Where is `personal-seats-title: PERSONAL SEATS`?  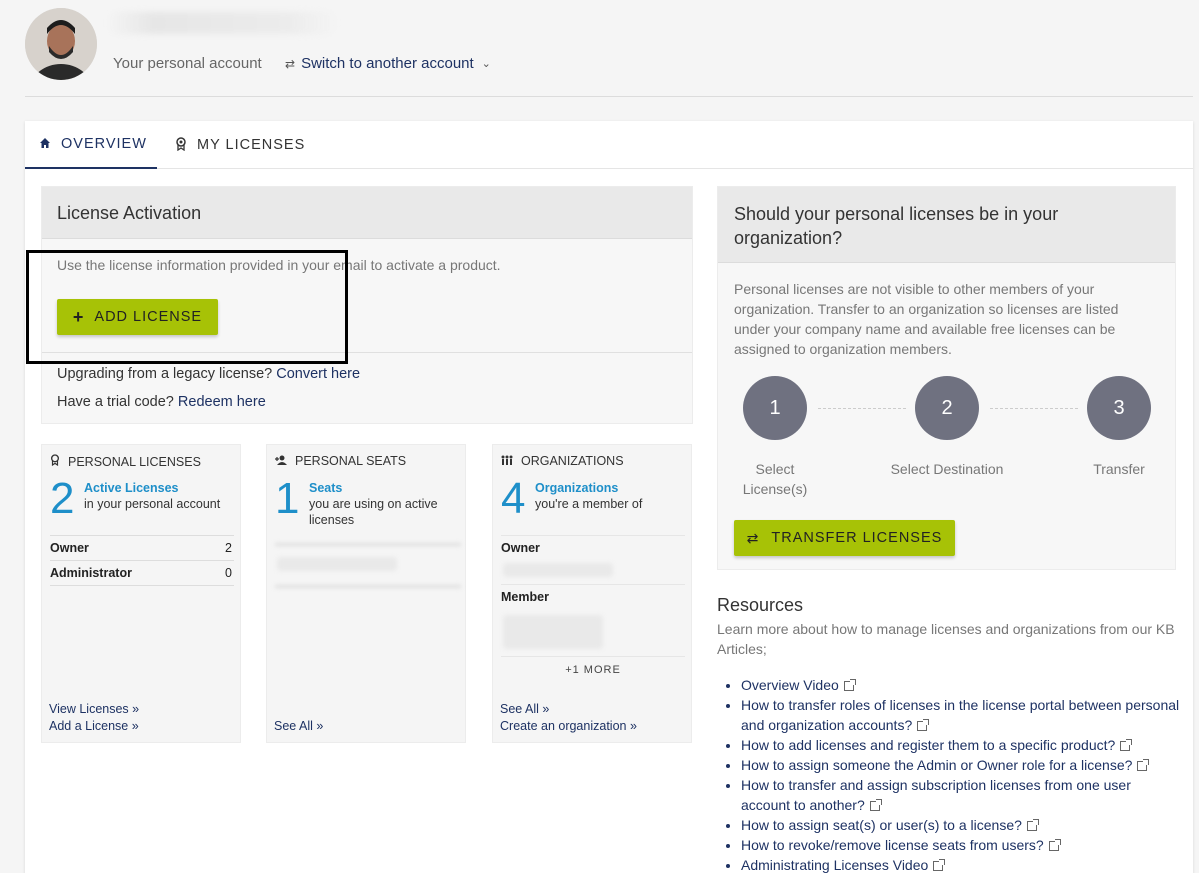
personal-seats-title: PERSONAL SEATS is located at coordinates (340, 461).